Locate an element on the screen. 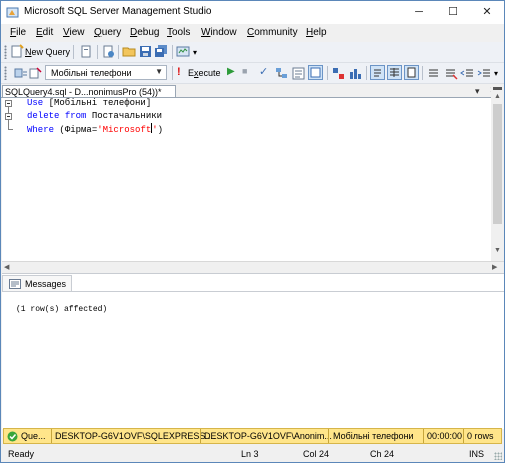 The height and width of the screenshot is (463, 505). messages-icon is located at coordinates (15, 284).